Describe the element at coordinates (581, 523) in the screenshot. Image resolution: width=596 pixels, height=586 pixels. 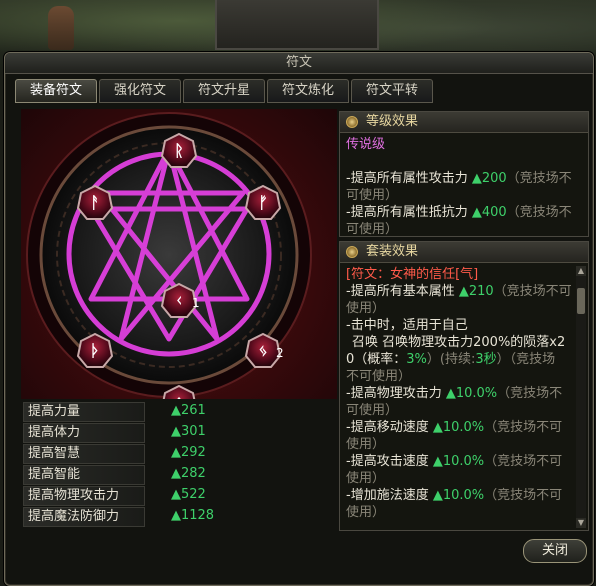
I see `scroll-down-arrow-icon: ▼` at that location.